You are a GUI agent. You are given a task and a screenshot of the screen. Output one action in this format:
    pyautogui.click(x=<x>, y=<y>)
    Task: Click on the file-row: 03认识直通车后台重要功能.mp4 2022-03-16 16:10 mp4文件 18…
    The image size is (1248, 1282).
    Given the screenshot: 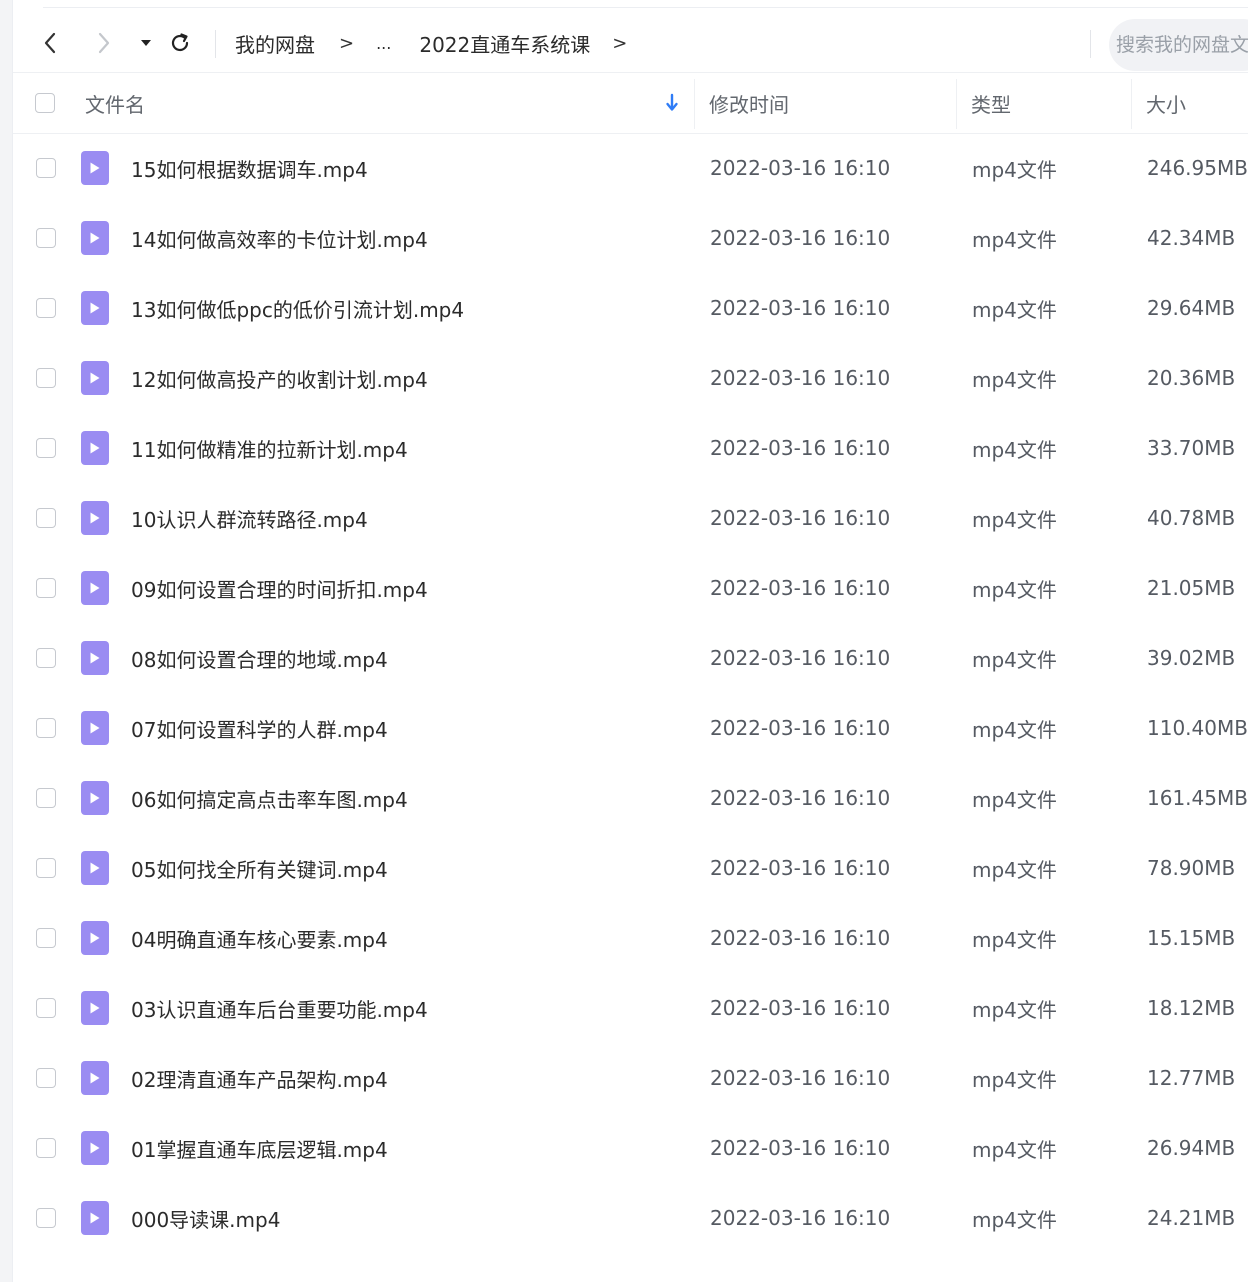 What is the action you would take?
    pyautogui.click(x=630, y=1008)
    